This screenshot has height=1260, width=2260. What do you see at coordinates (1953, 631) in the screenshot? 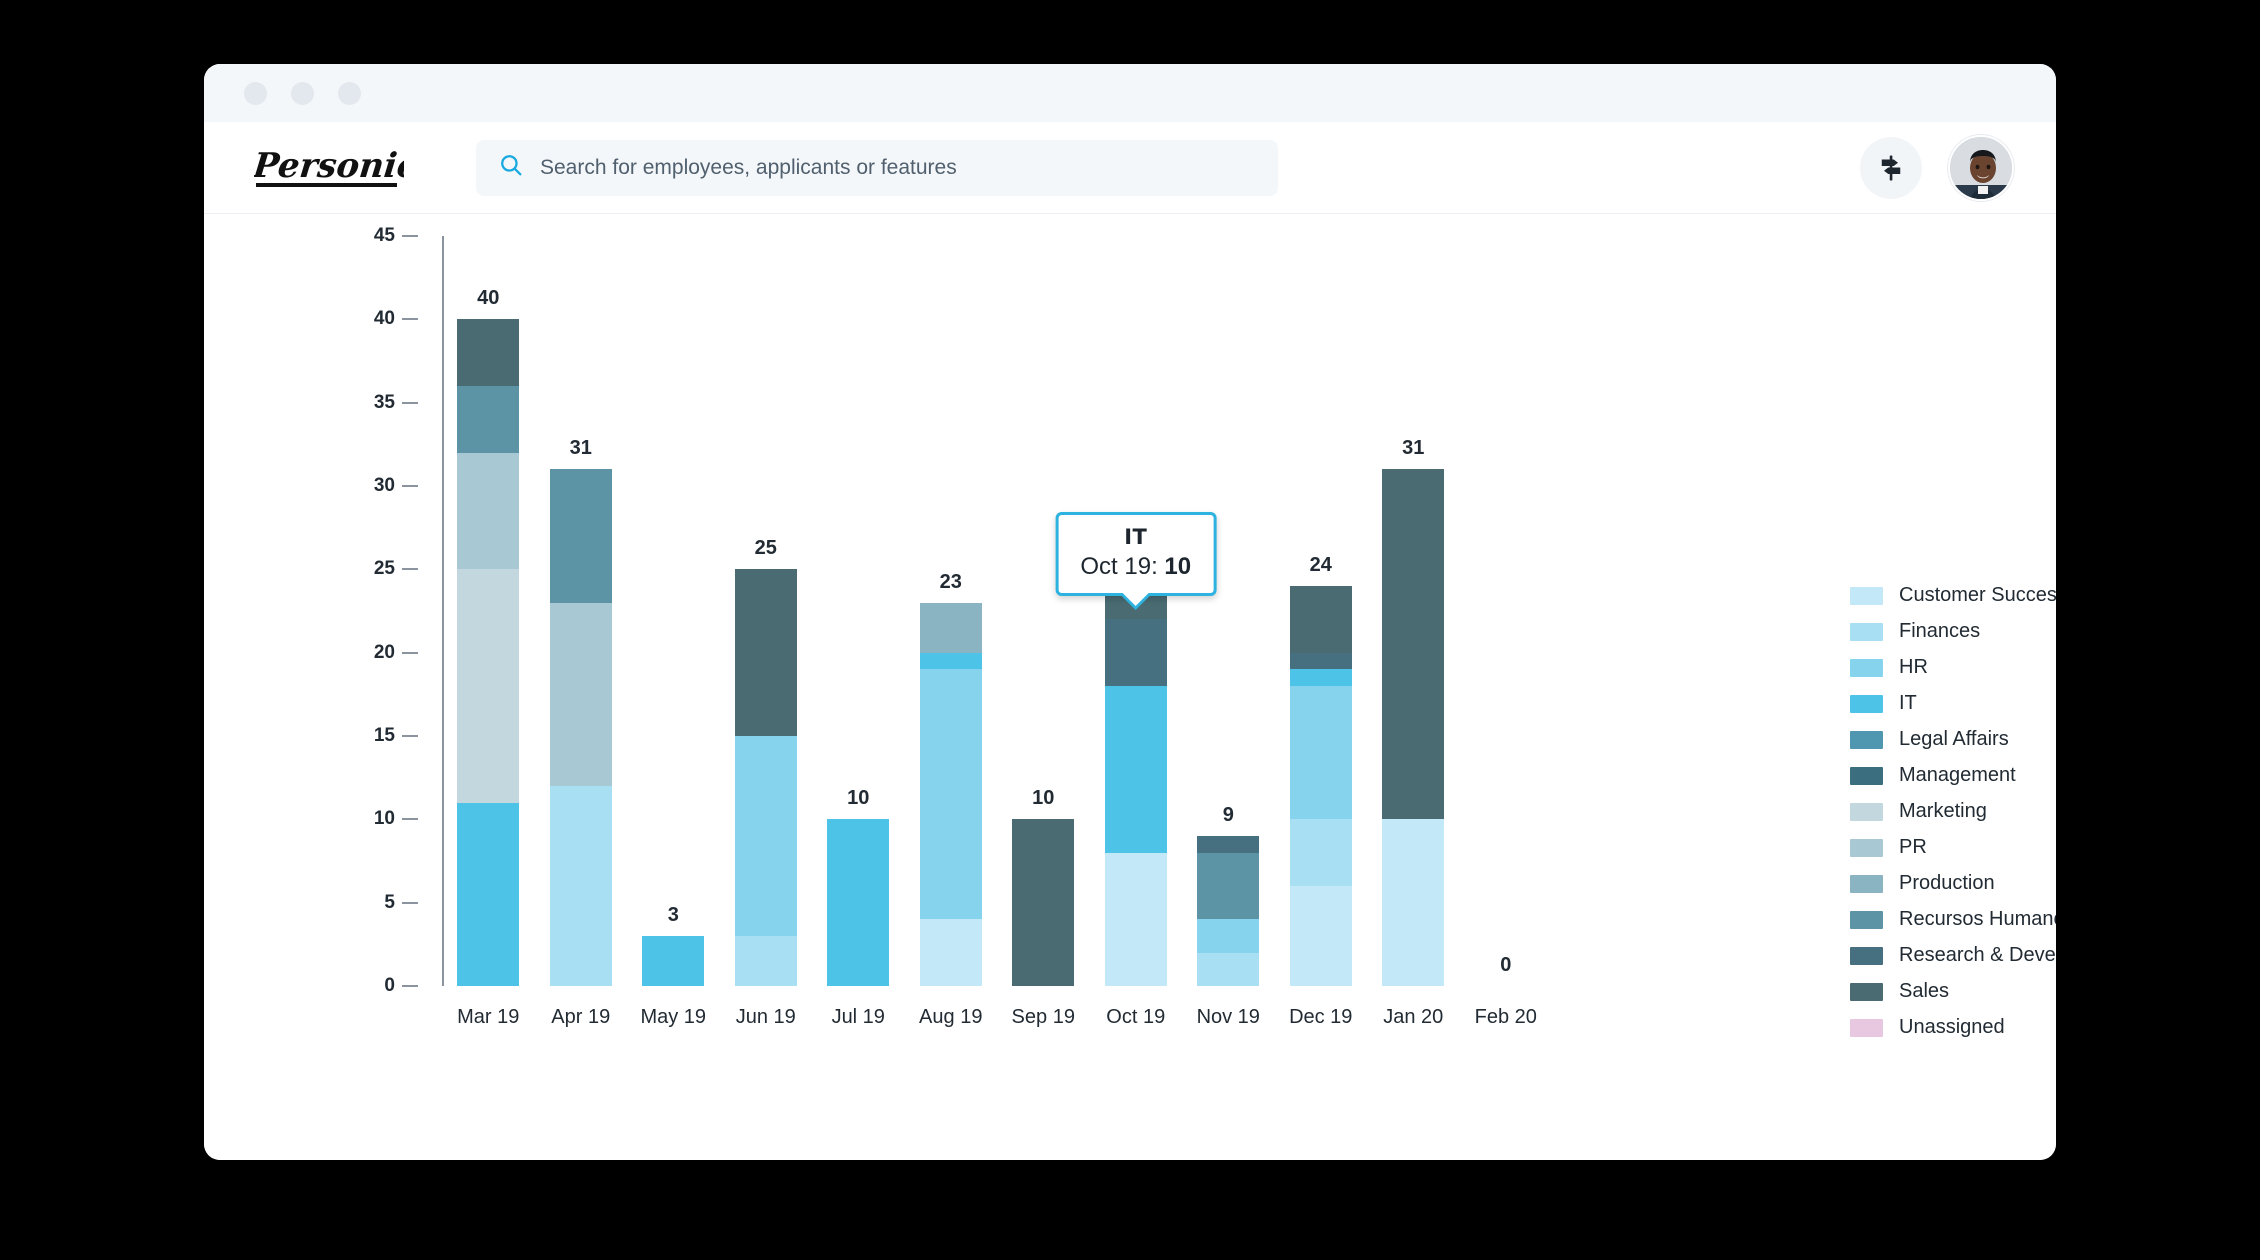
I see `legend-item: Finances` at bounding box center [1953, 631].